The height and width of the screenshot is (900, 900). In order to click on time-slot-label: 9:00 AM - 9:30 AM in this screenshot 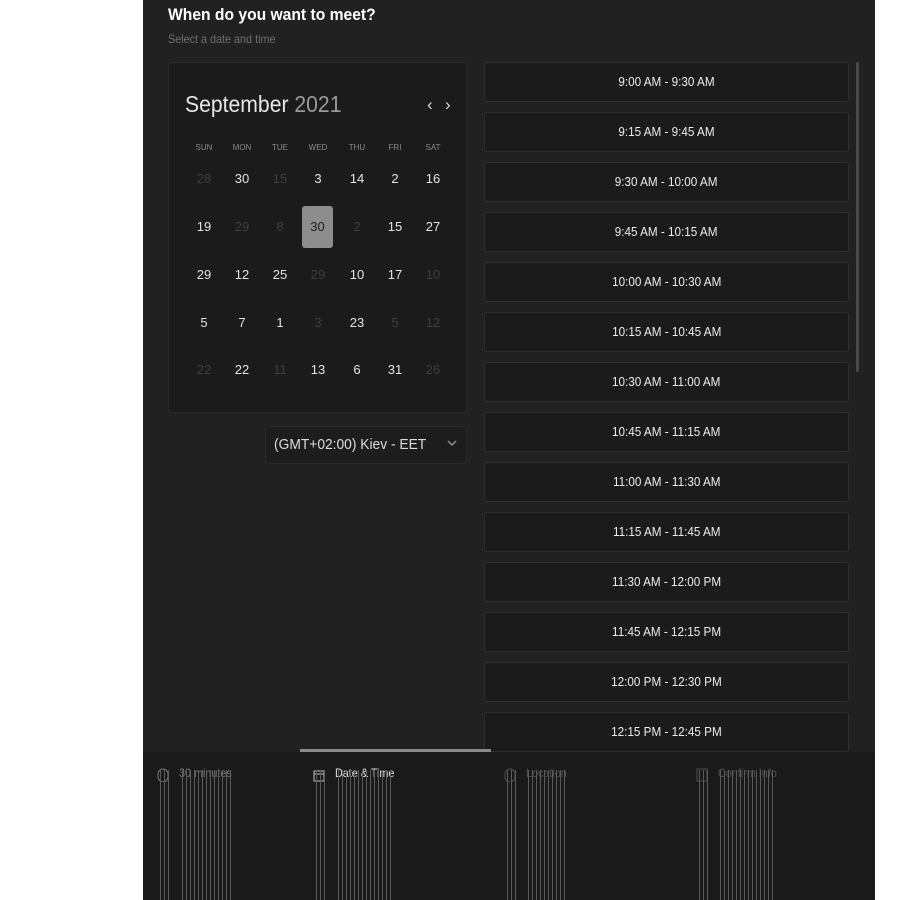, I will do `click(666, 81)`.